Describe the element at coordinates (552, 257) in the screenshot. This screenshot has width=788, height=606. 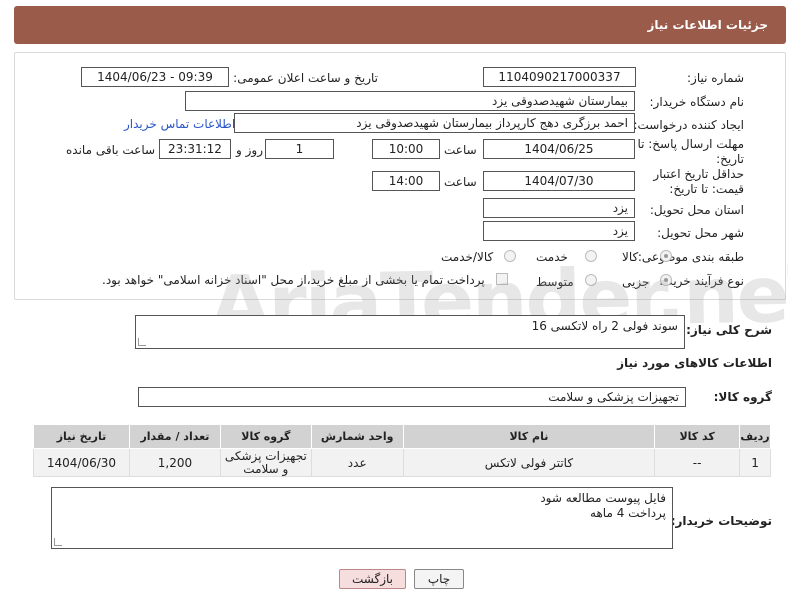
I see `category-option-service: خدمت` at that location.